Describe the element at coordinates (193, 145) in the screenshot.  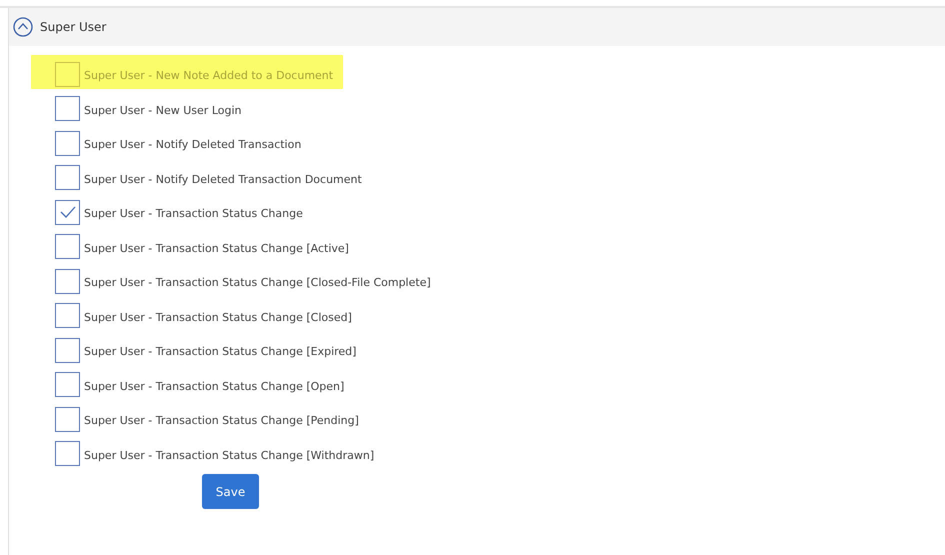
I see `option-label: Super User - Notify Deleted Transaction` at that location.